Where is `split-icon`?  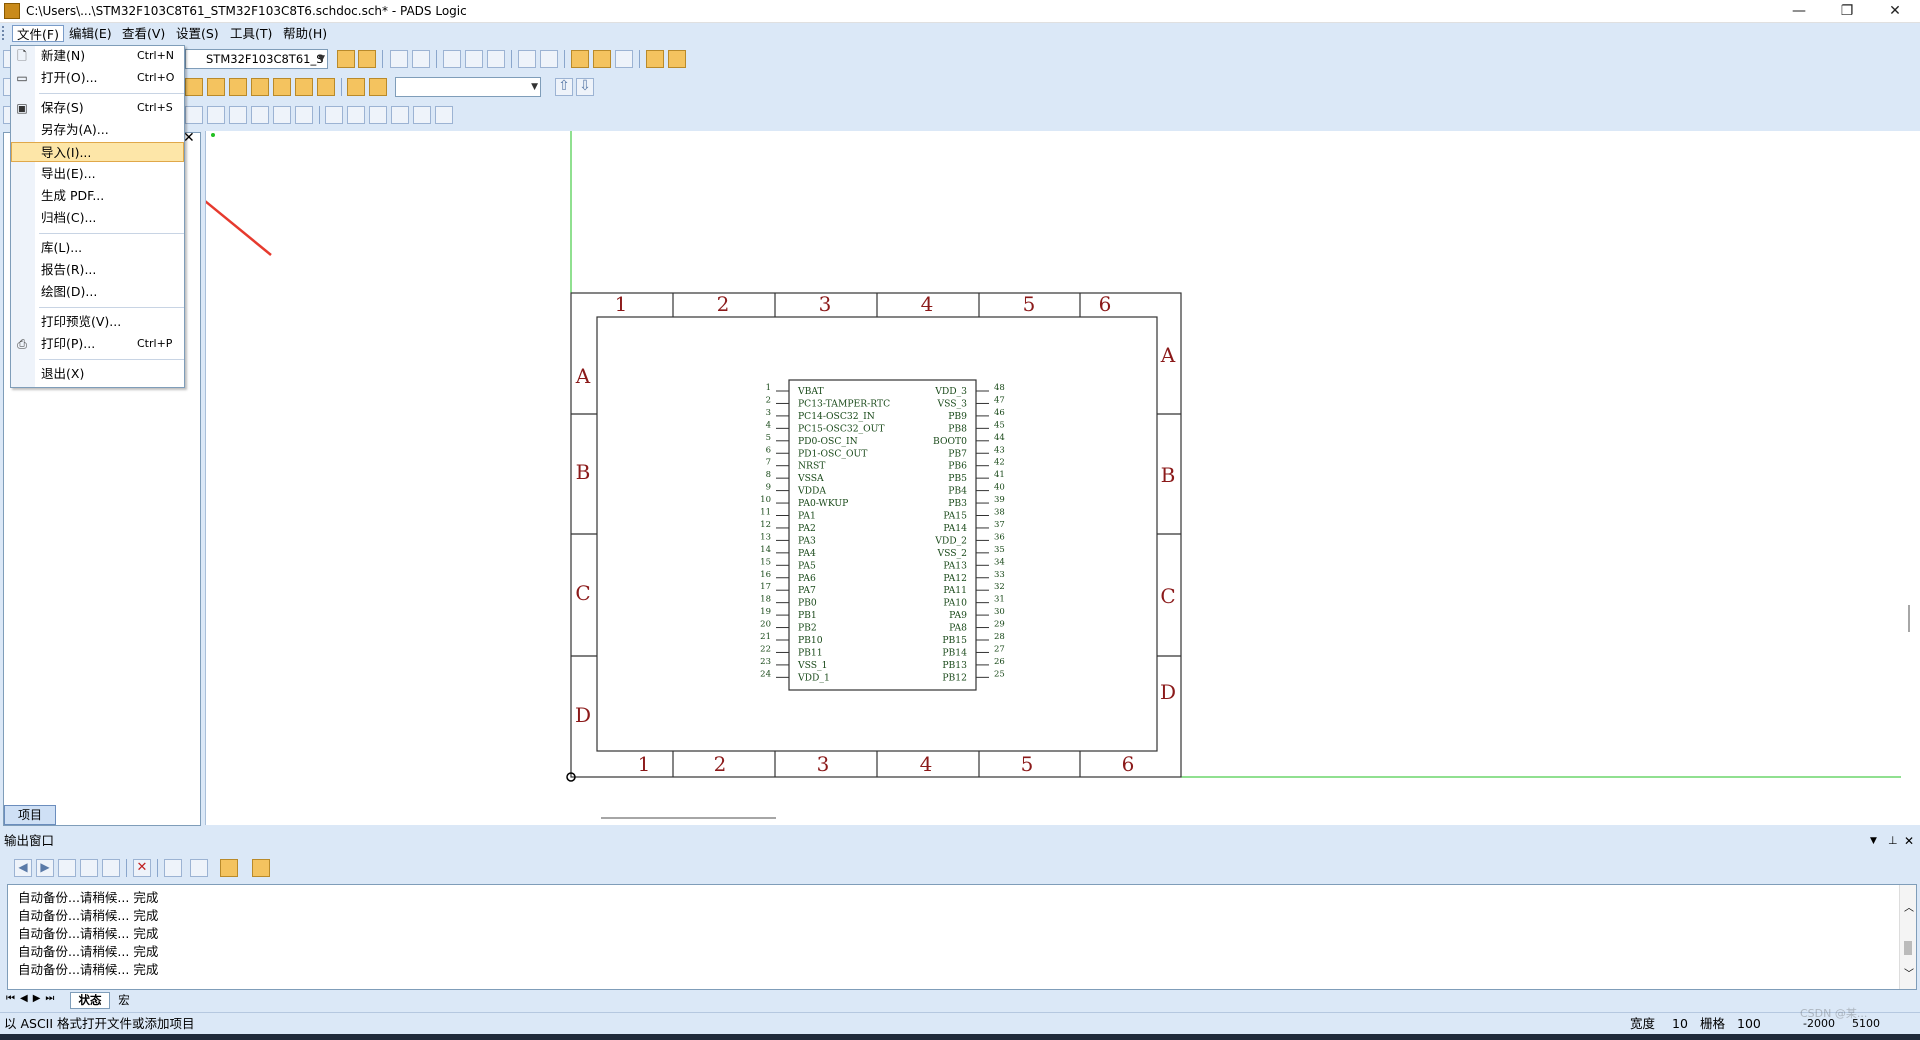 split-icon is located at coordinates (282, 115).